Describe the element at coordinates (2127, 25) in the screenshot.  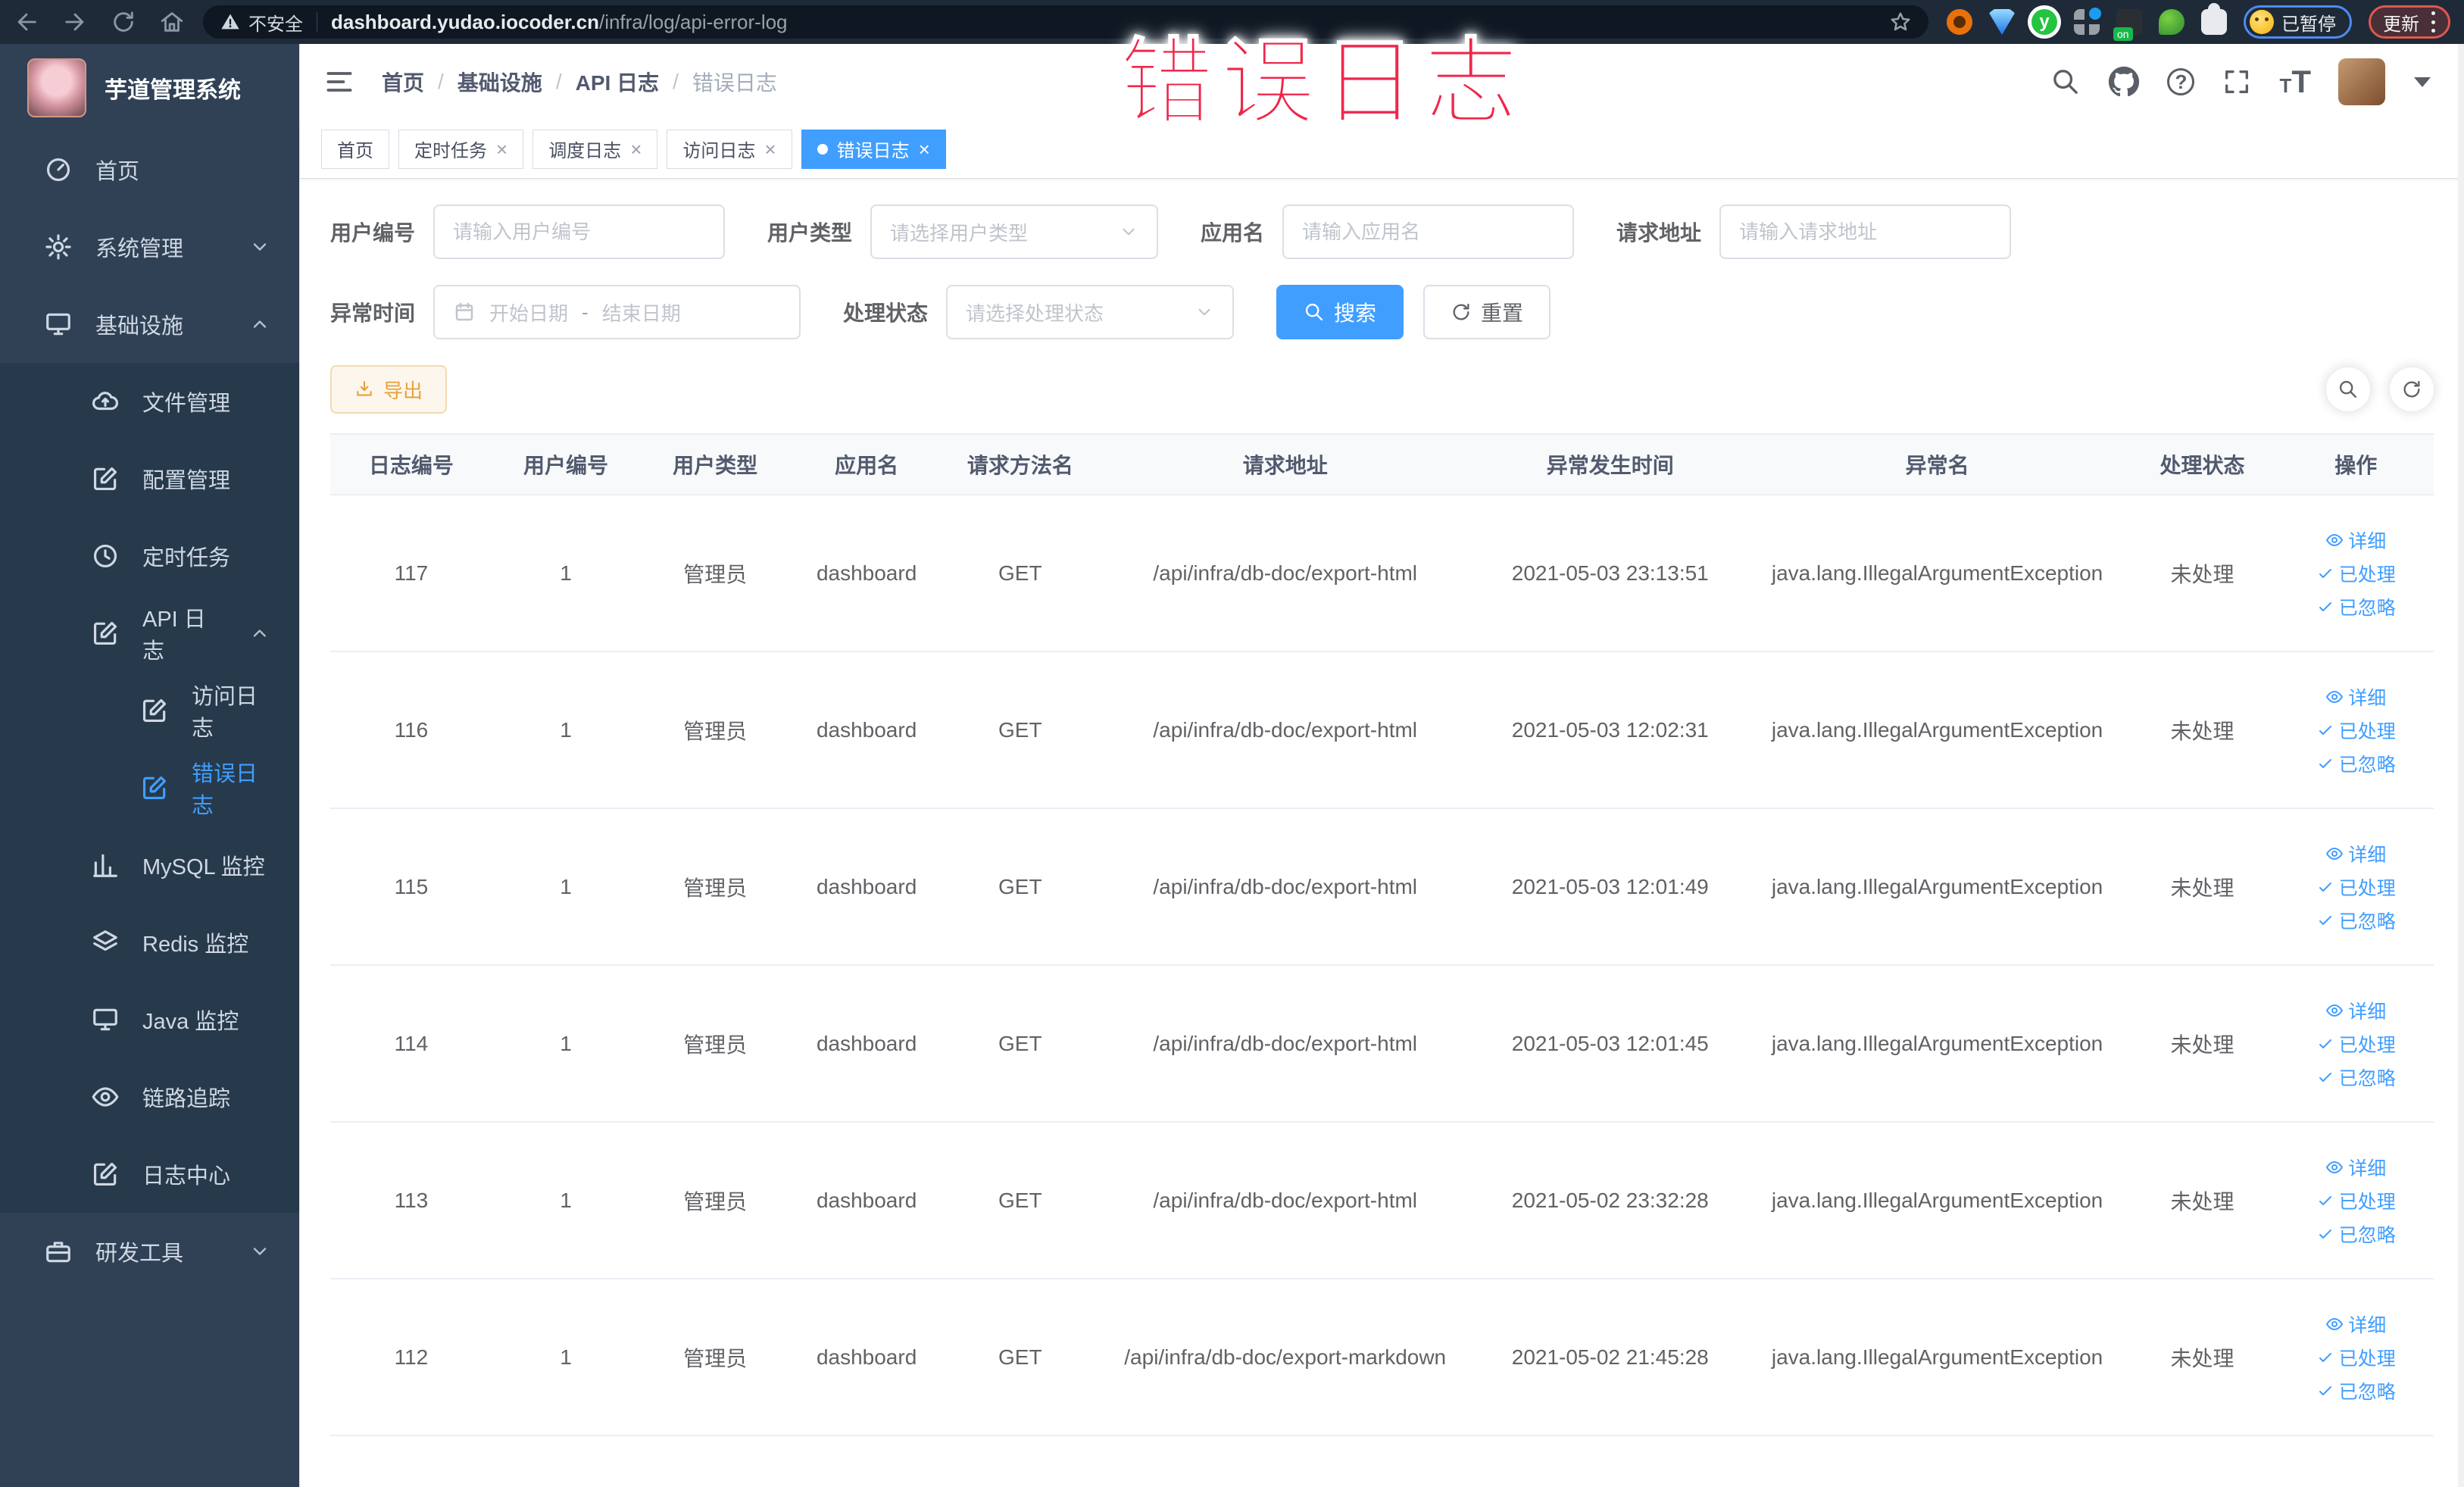
I see `extension-icon-on-badge` at that location.